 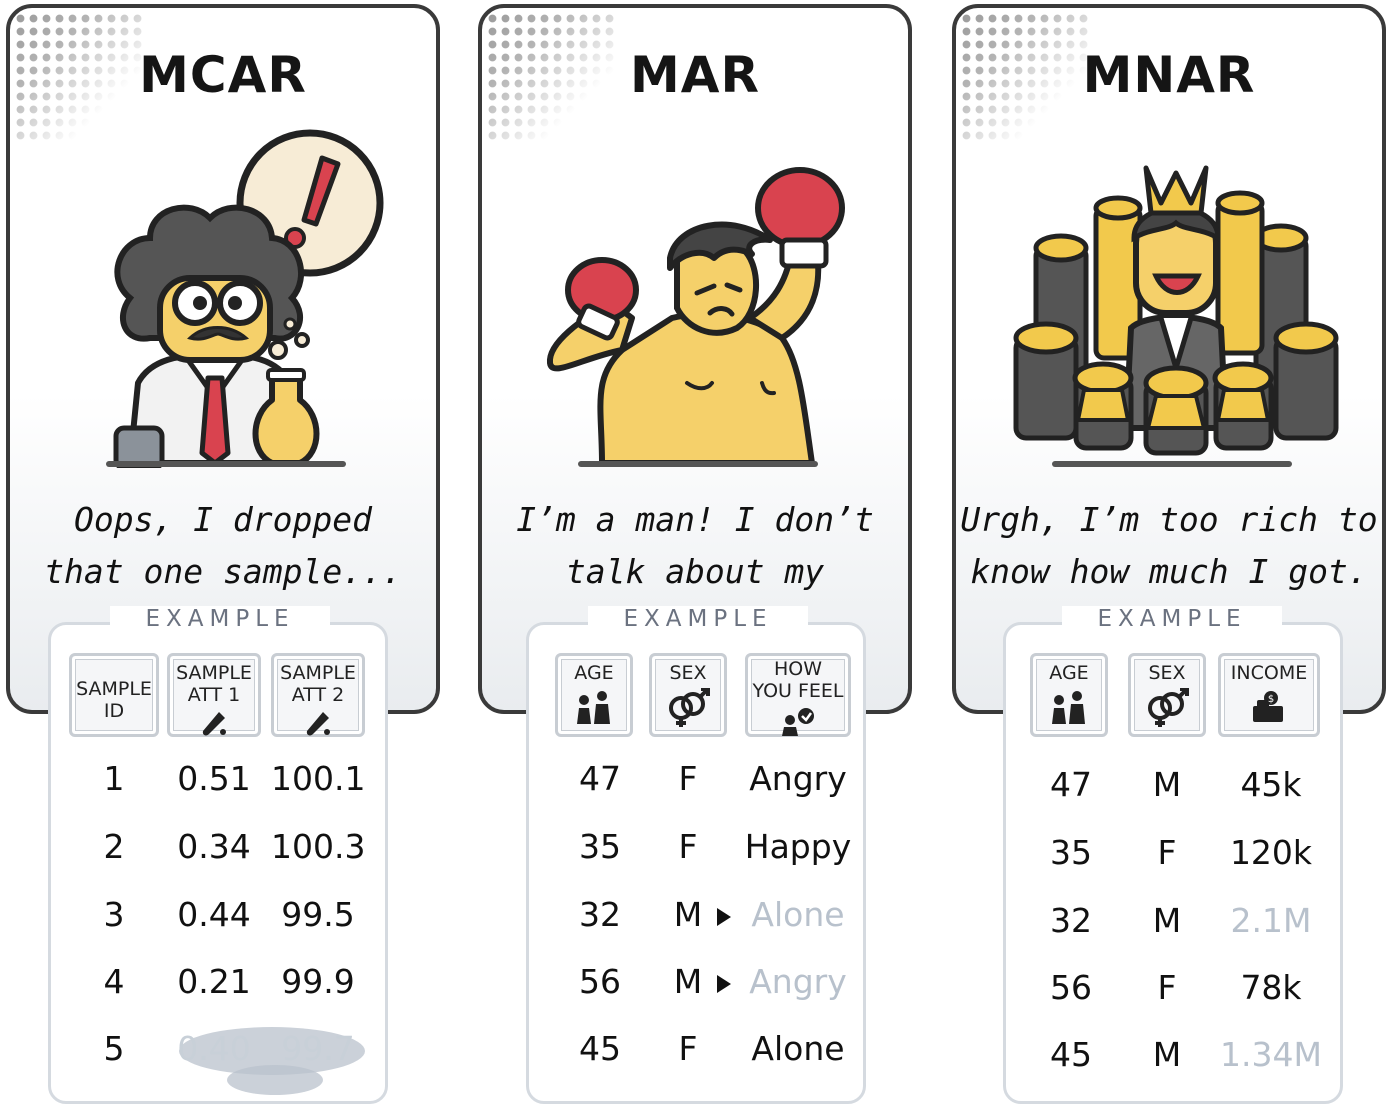 I want to click on table-cell: 99.5, so click(x=318, y=914).